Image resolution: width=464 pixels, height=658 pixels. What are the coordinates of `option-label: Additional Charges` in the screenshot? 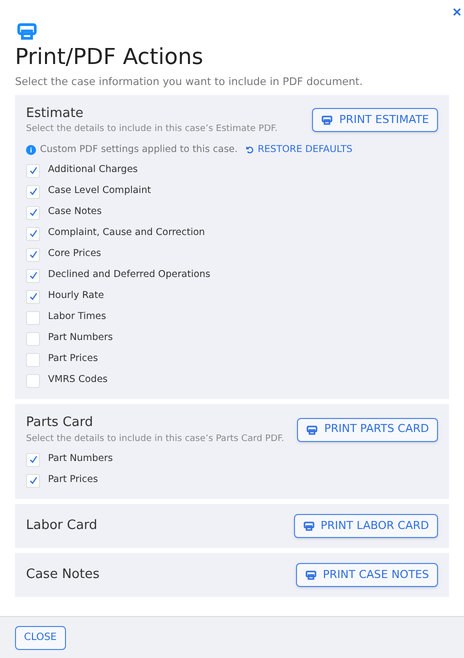 It's located at (93, 170).